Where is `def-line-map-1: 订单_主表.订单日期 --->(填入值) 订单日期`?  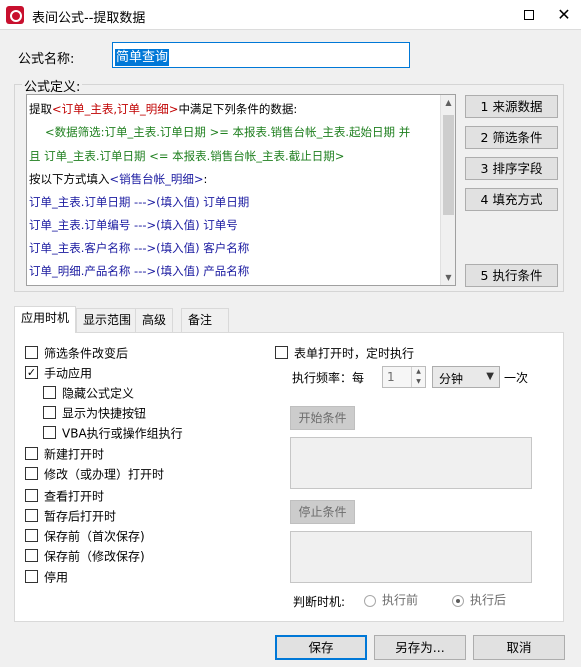
def-line-map-1: 订单_主表.订单日期 --->(填入值) 订单日期 is located at coordinates (139, 202).